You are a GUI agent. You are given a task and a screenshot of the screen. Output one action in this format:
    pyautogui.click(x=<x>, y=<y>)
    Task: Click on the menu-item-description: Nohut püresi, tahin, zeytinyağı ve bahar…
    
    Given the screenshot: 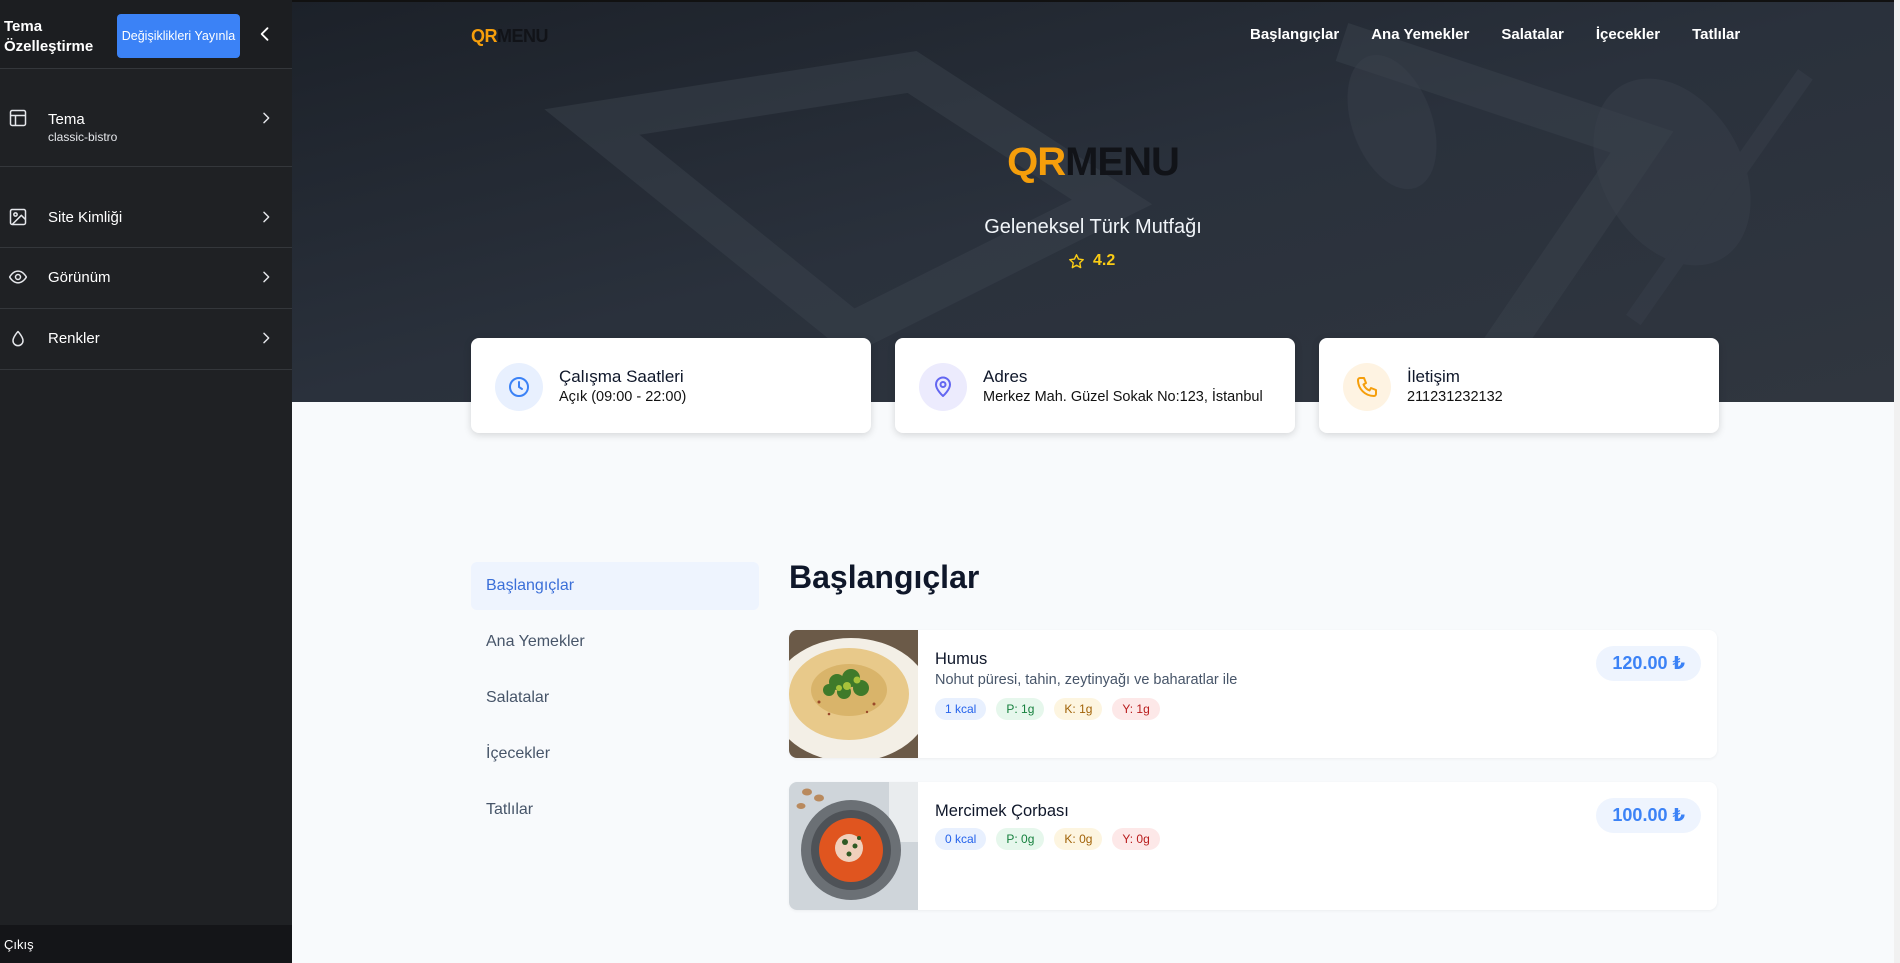 What is the action you would take?
    pyautogui.click(x=1086, y=680)
    